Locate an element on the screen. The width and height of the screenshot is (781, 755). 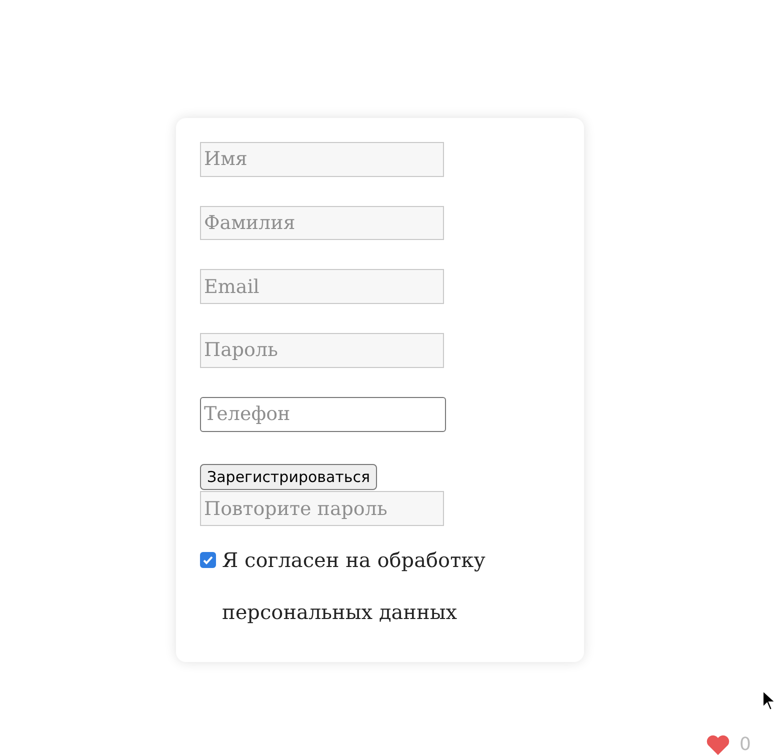
consent-label: Я согласен на обработку персональных данных is located at coordinates (354, 586).